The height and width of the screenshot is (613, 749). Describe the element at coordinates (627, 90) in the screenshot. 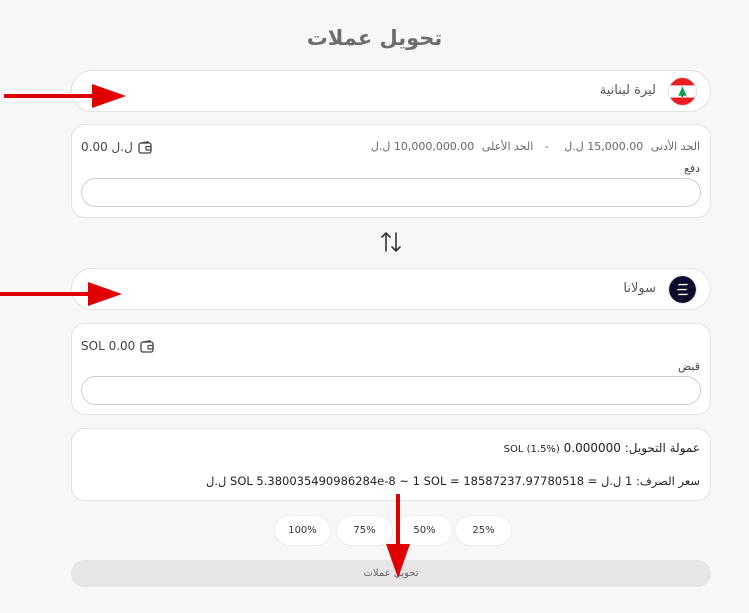

I see `from-currency-name: ليرة لبنانية` at that location.